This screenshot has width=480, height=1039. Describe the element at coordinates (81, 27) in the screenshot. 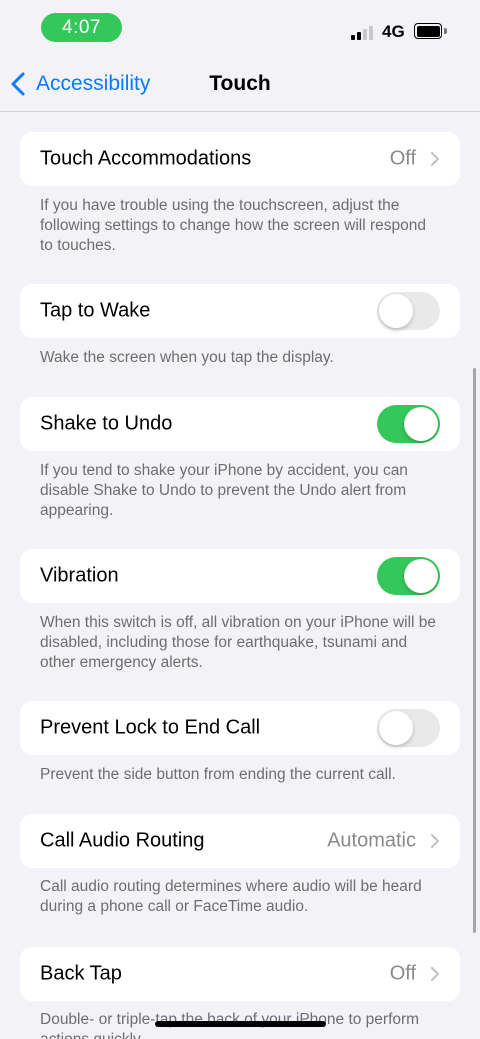

I see `status-time: 4:07` at that location.